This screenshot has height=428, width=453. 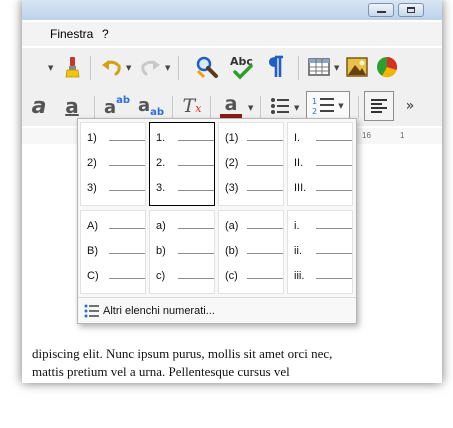 What do you see at coordinates (254, 226) in the screenshot?
I see `numbering-preset-row: (a)` at bounding box center [254, 226].